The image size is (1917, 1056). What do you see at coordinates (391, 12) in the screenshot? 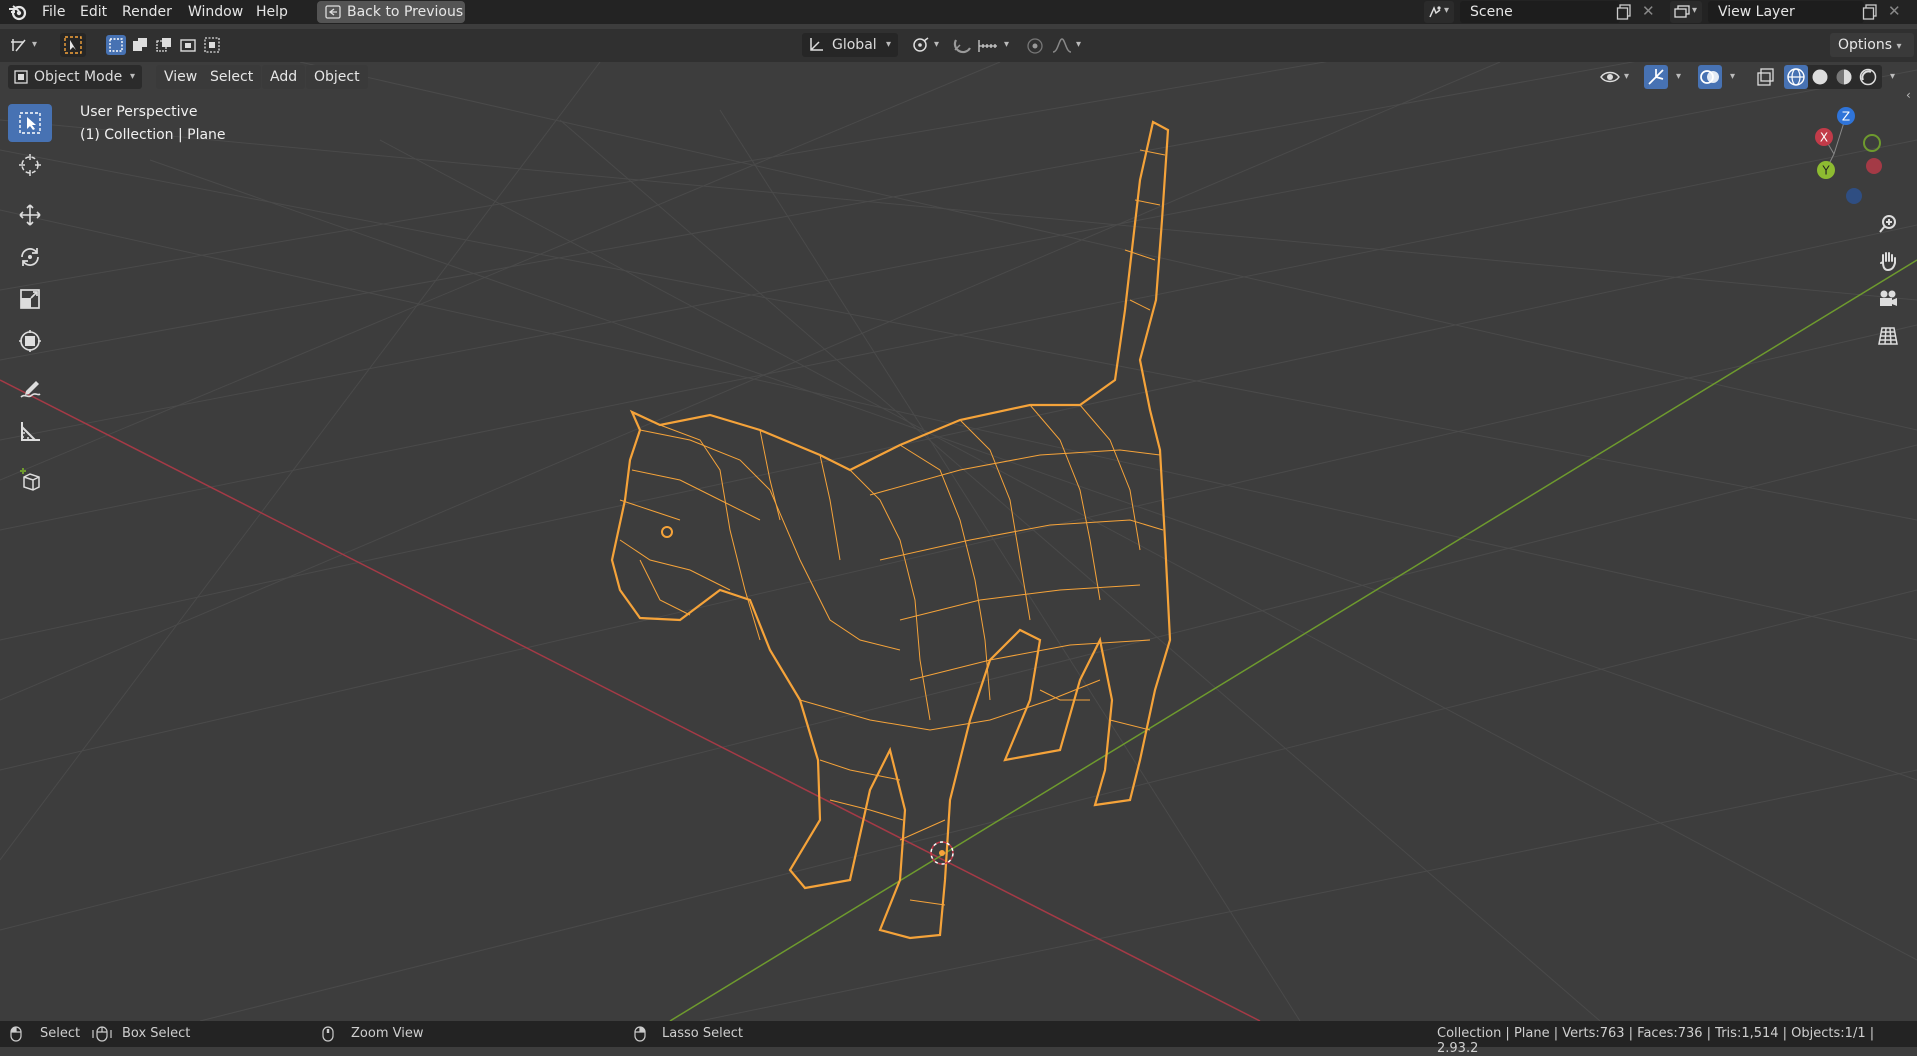
I see `back-to-previous-button: Back to Previous` at bounding box center [391, 12].